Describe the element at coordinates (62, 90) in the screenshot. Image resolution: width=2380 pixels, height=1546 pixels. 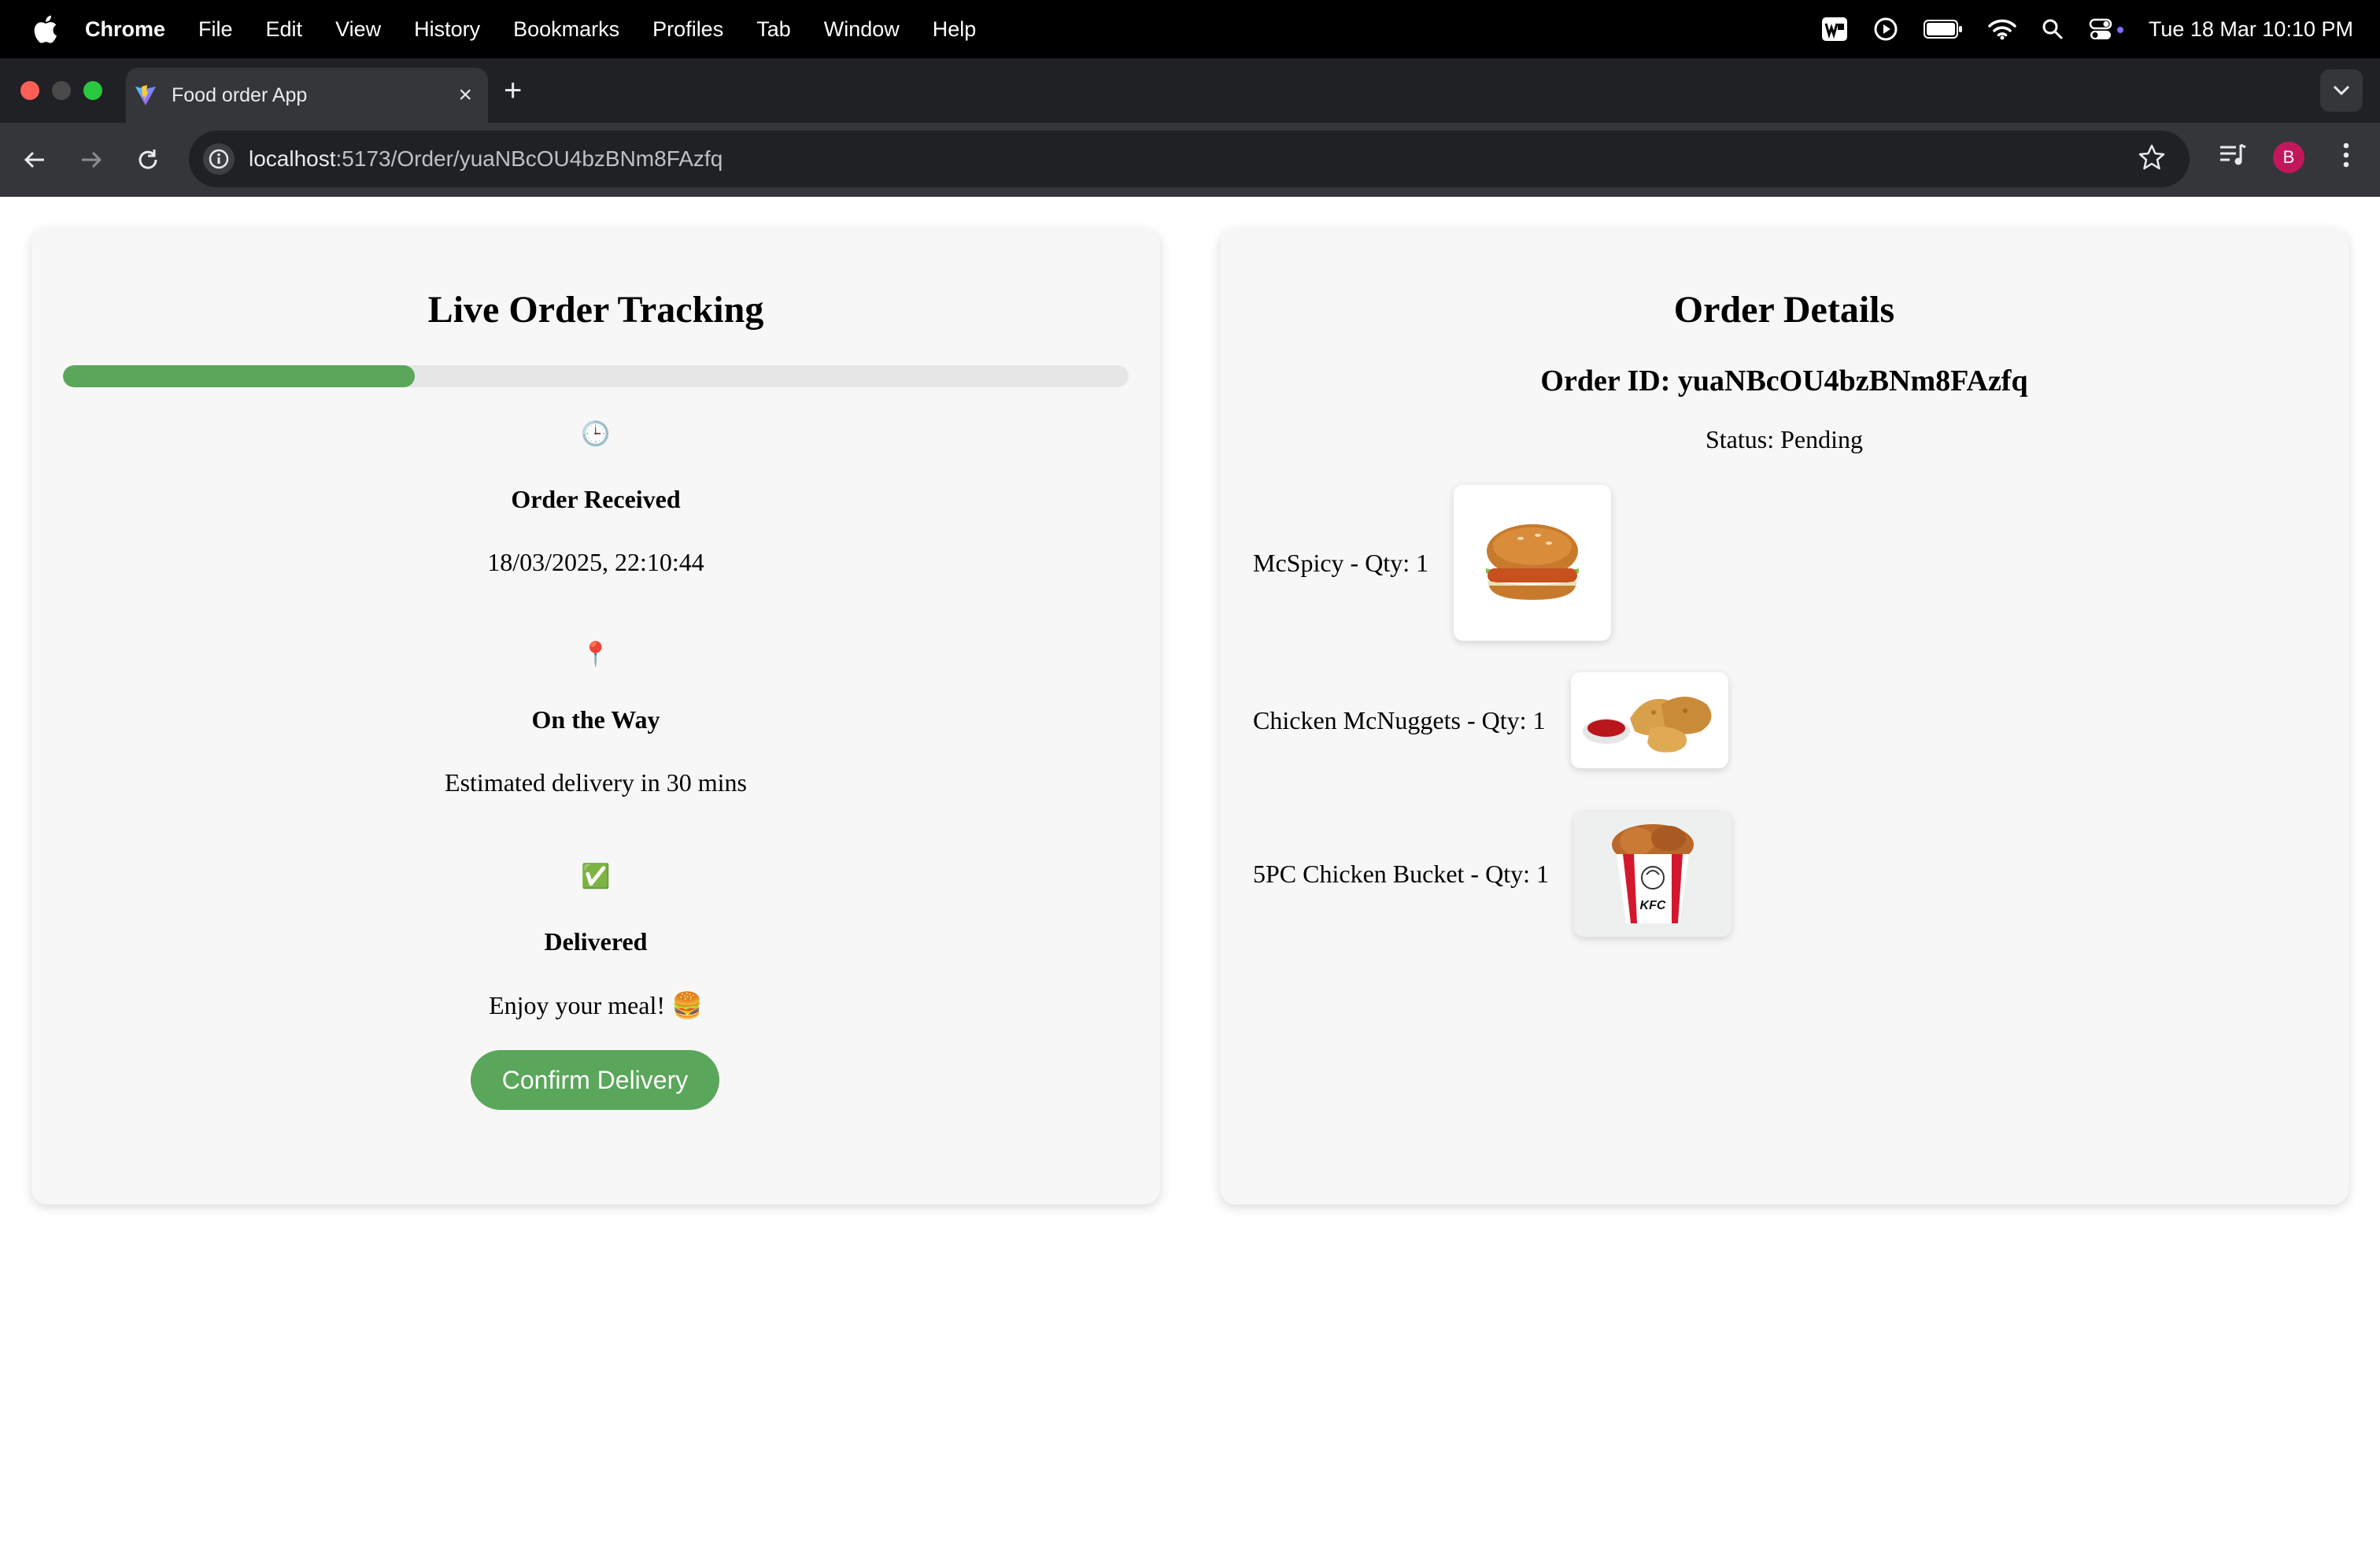
I see `window-minimize-button` at that location.